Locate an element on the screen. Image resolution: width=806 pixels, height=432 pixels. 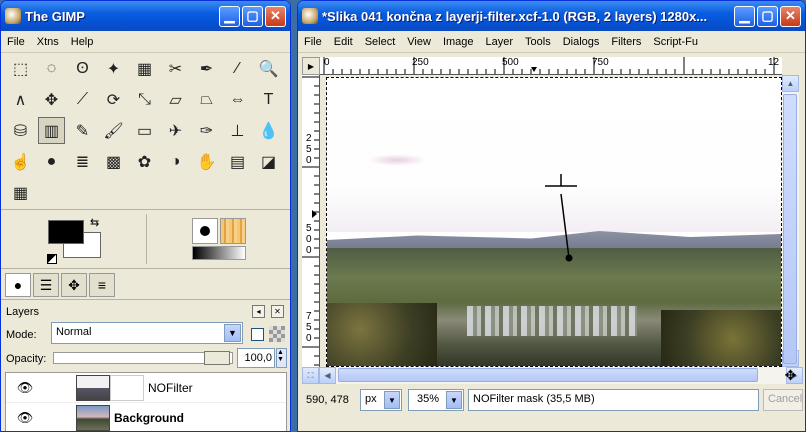
flip-icon: ⇔ is located at coordinates (237, 99).